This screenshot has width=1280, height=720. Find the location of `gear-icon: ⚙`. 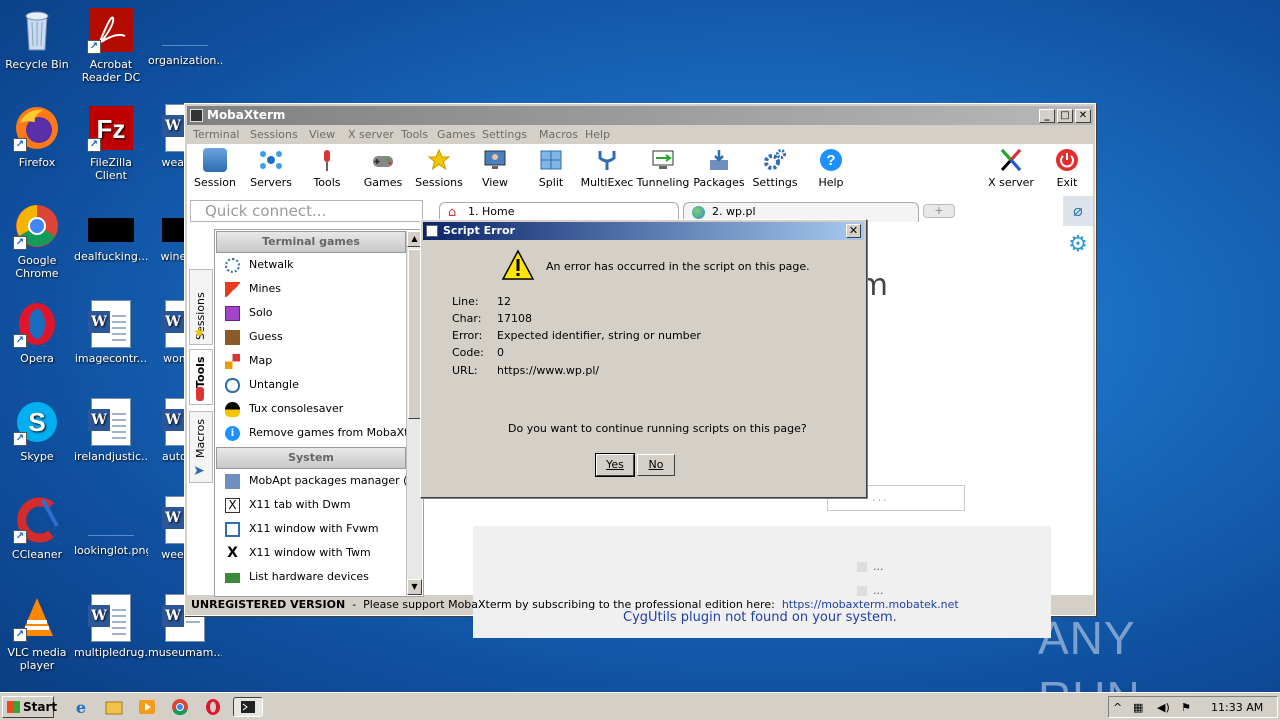

gear-icon: ⚙ is located at coordinates (1078, 245).